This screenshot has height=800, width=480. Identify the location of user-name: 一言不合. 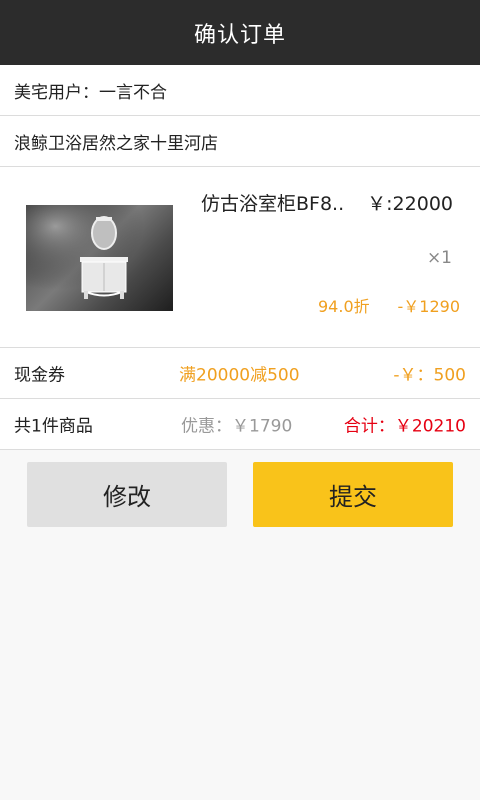
(133, 92).